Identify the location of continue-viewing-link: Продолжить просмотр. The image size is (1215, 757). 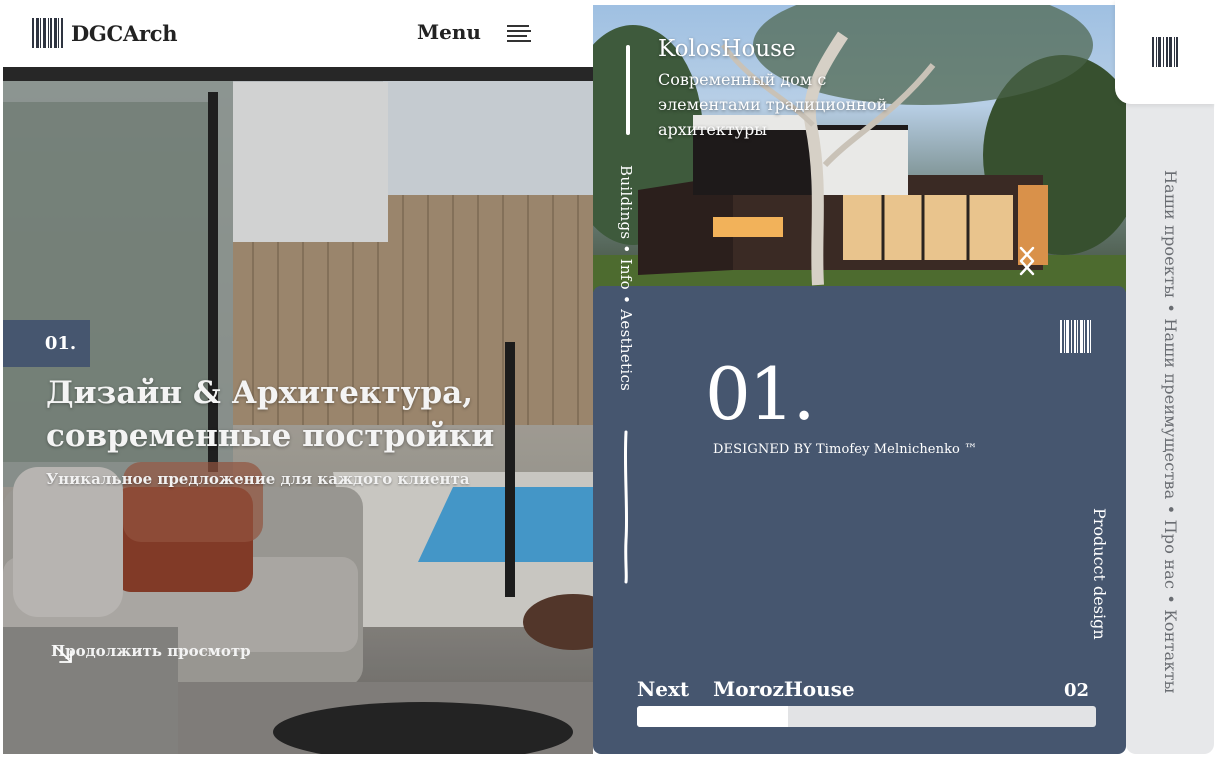
(151, 652).